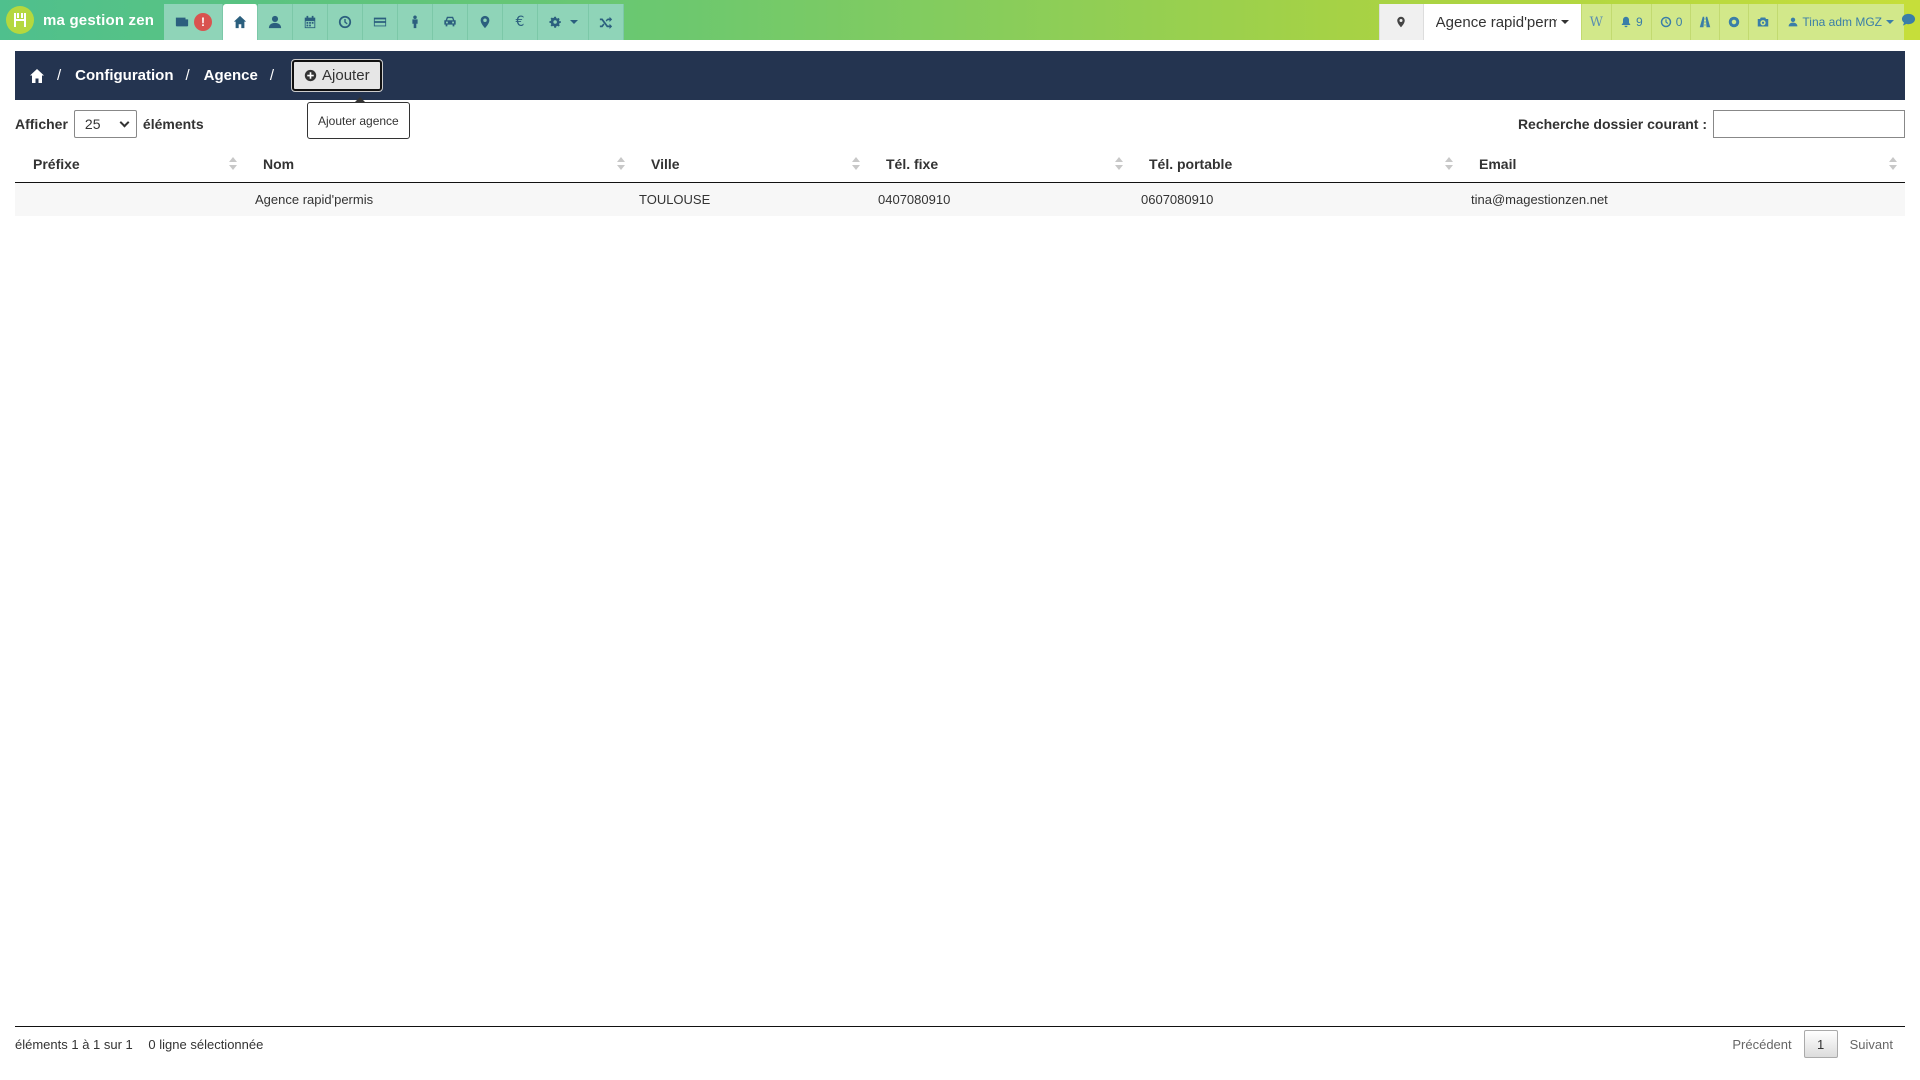 The width and height of the screenshot is (1920, 1080). What do you see at coordinates (960, 75) in the screenshot?
I see `breadcrumb: / Configuration / Agence / Ajouter` at bounding box center [960, 75].